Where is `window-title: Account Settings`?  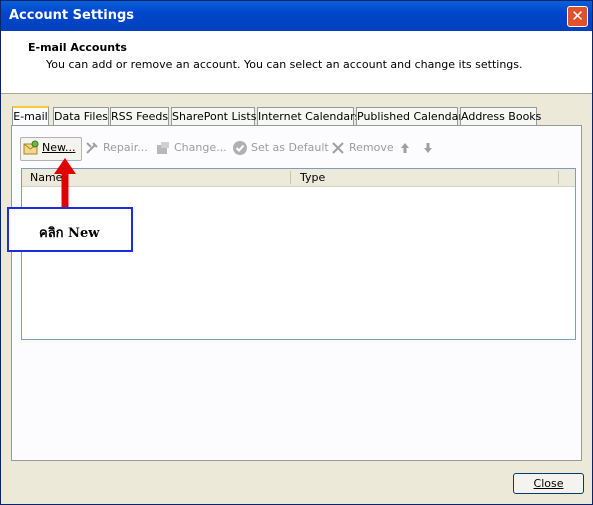
window-title: Account Settings is located at coordinates (72, 15).